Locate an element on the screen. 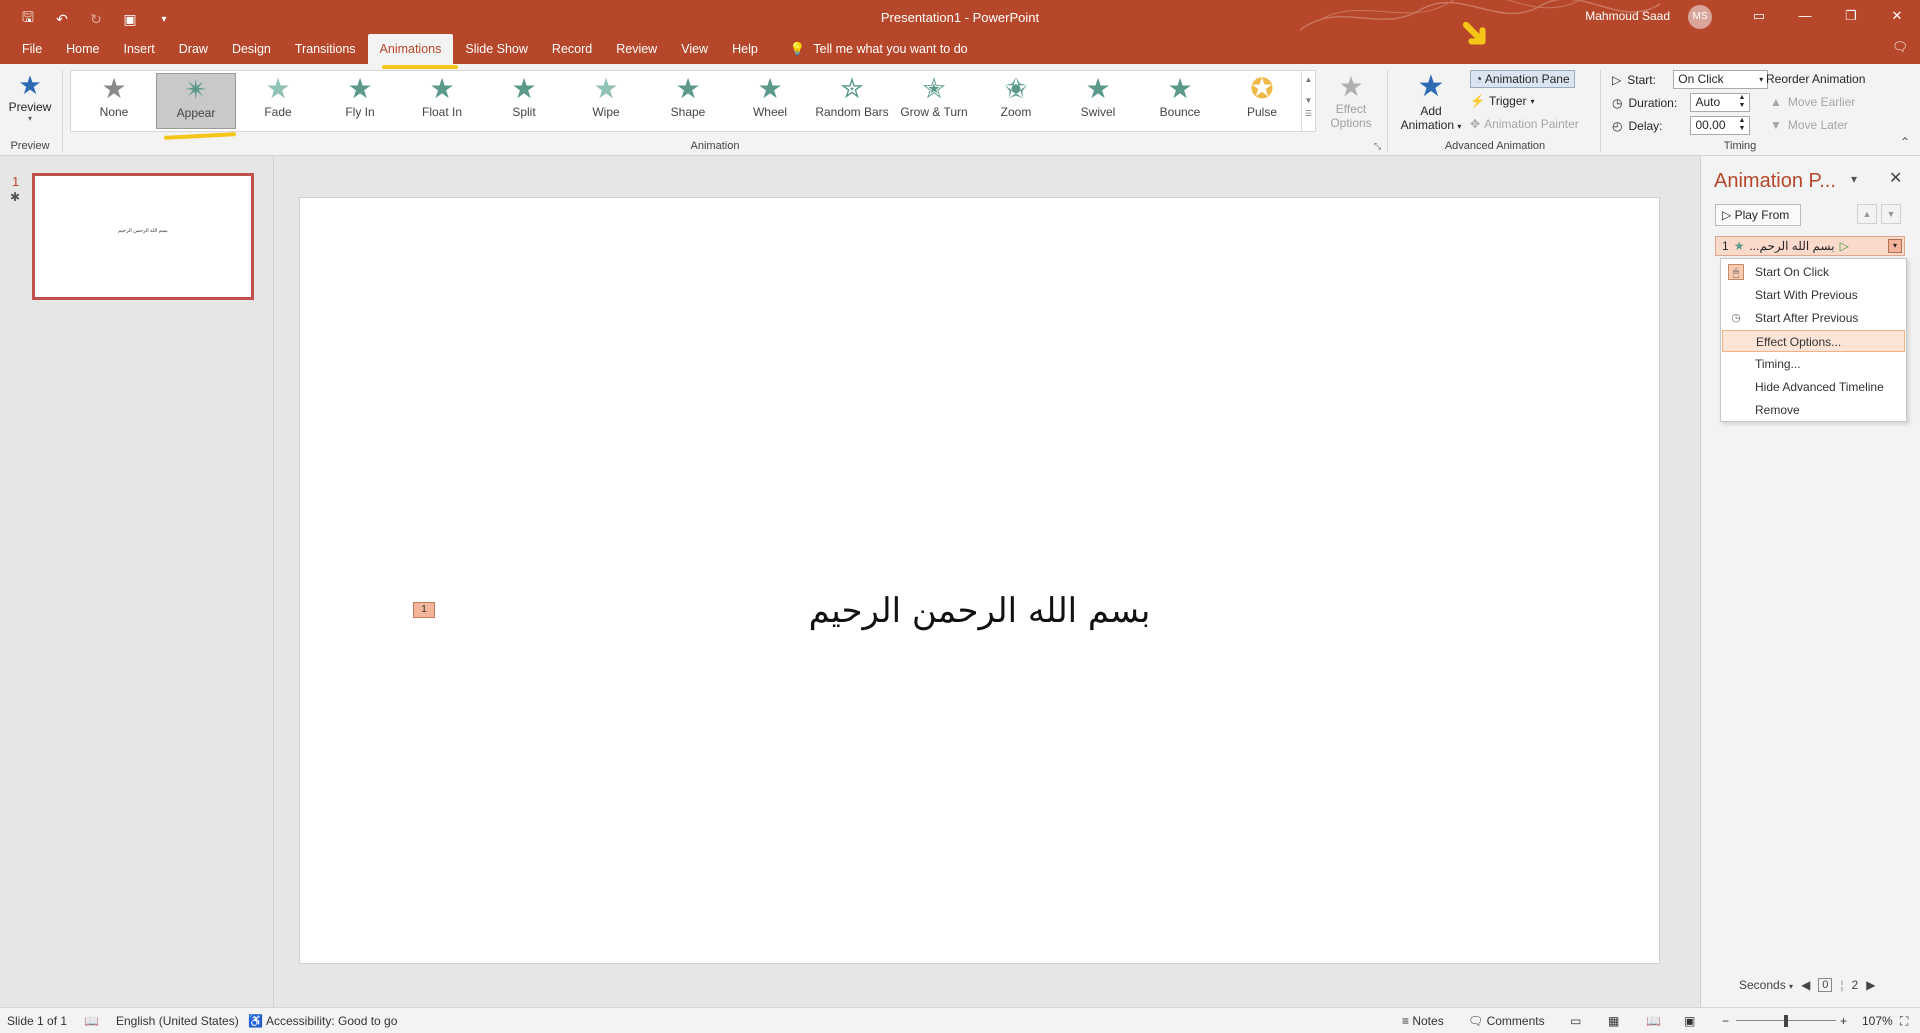 The height and width of the screenshot is (1033, 1920). menu-start-with-previous: Start With Previous is located at coordinates (1813, 295).